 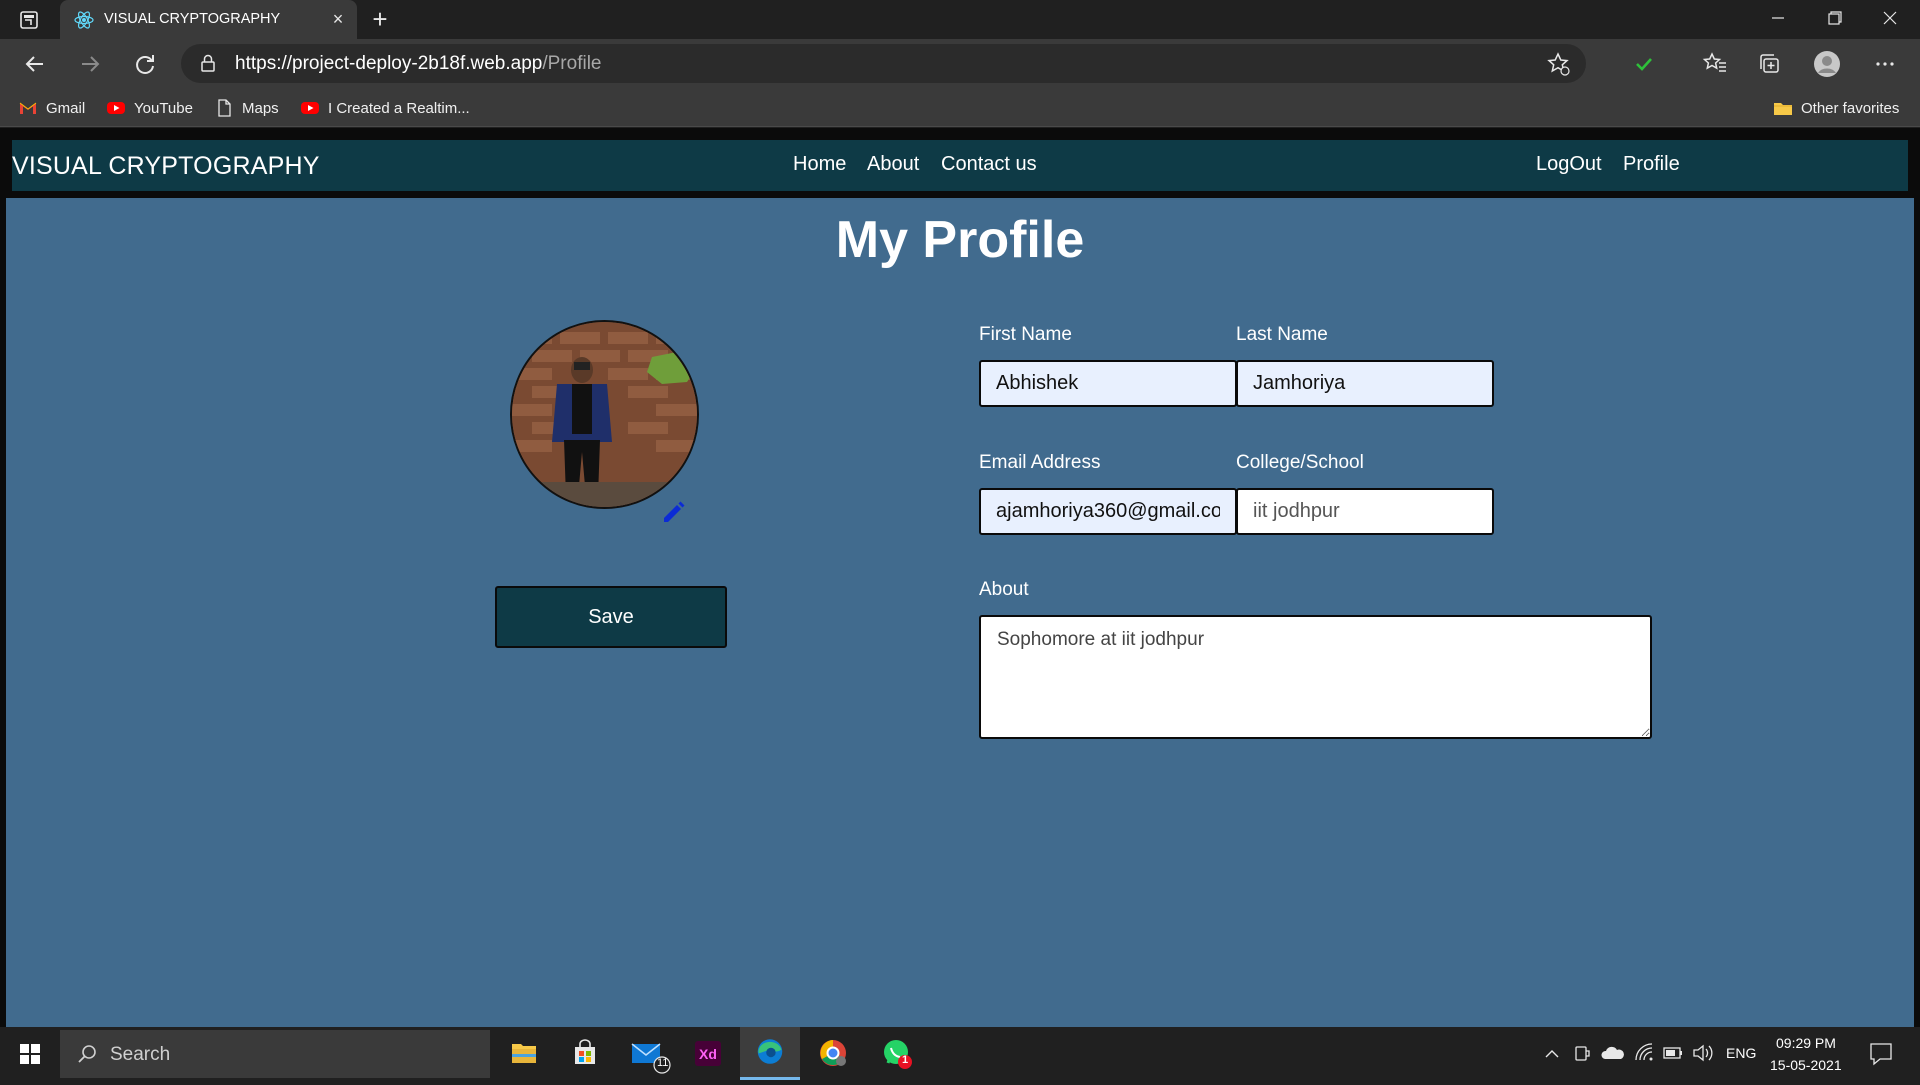 I want to click on nav-about: About, so click(x=893, y=164).